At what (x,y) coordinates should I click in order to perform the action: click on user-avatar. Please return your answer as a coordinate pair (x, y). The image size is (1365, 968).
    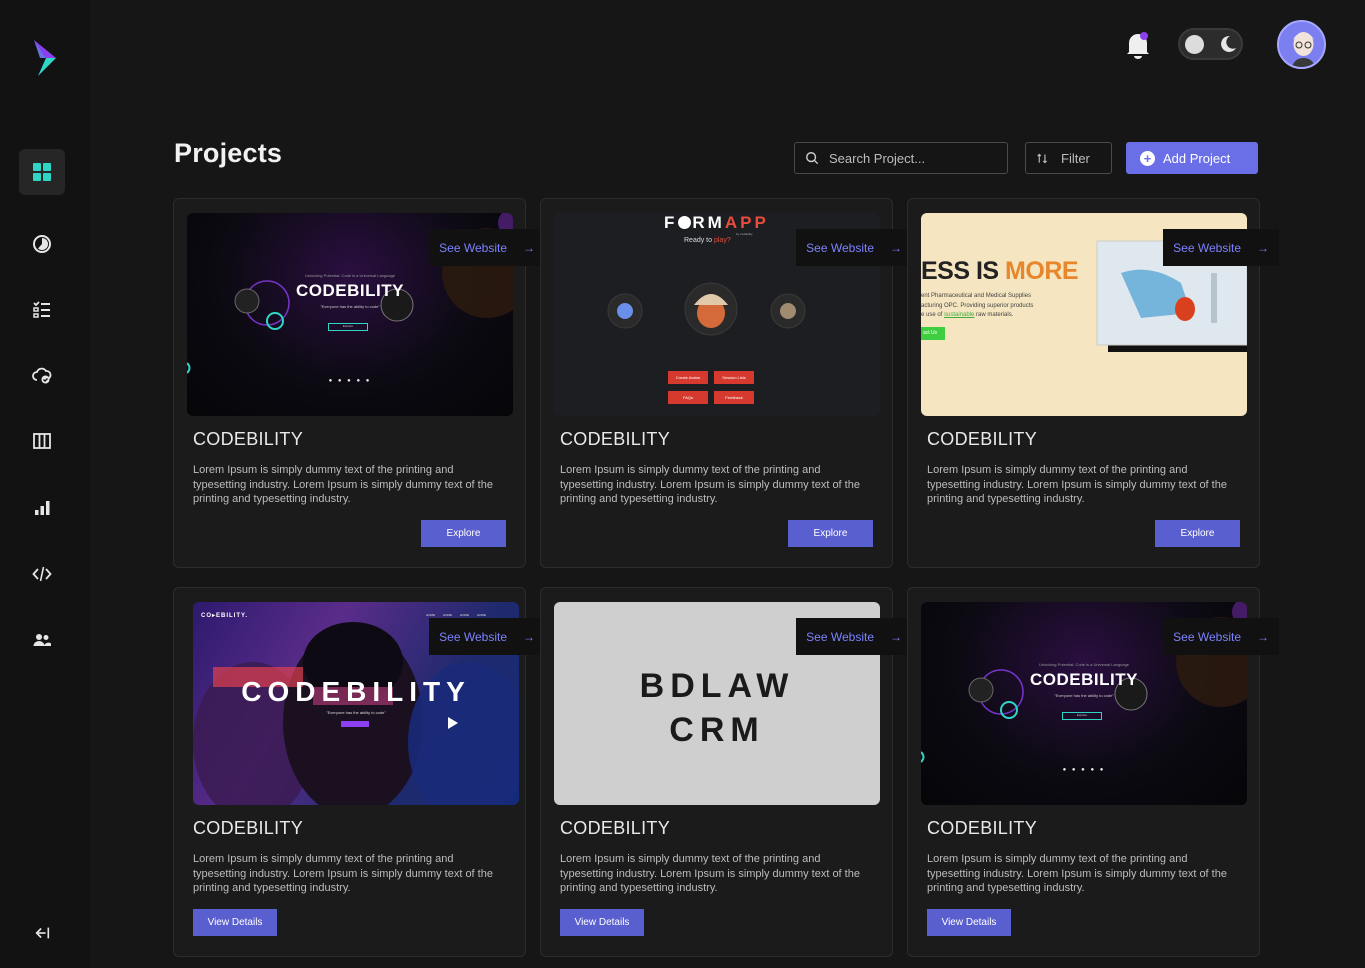
    Looking at the image, I should click on (1301, 44).